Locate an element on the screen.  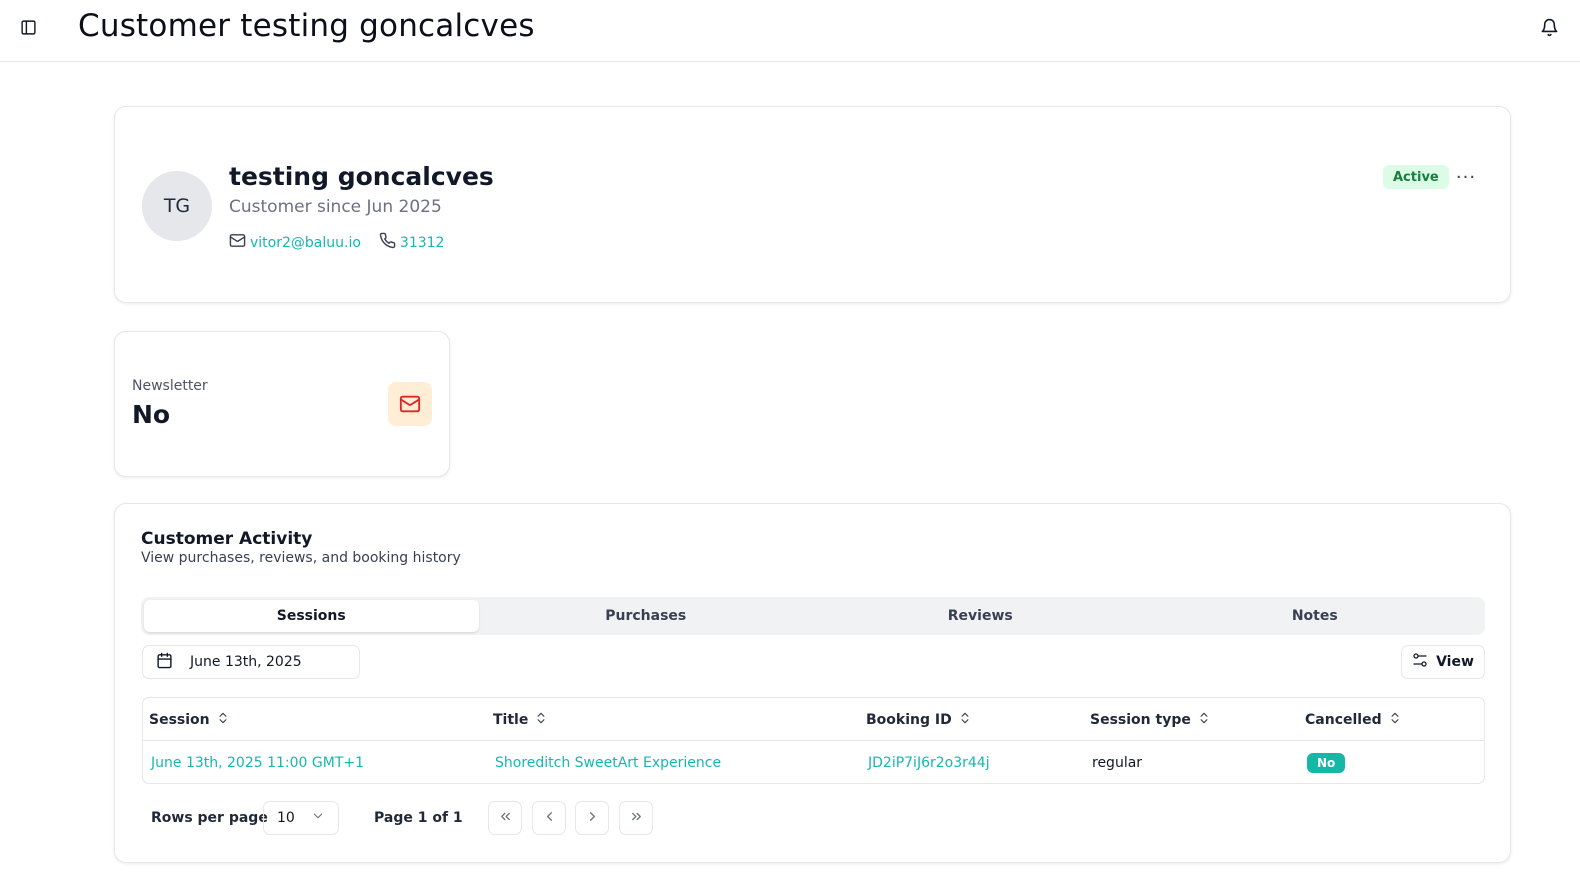
email-contact: vitor2@baluu.io is located at coordinates (295, 242).